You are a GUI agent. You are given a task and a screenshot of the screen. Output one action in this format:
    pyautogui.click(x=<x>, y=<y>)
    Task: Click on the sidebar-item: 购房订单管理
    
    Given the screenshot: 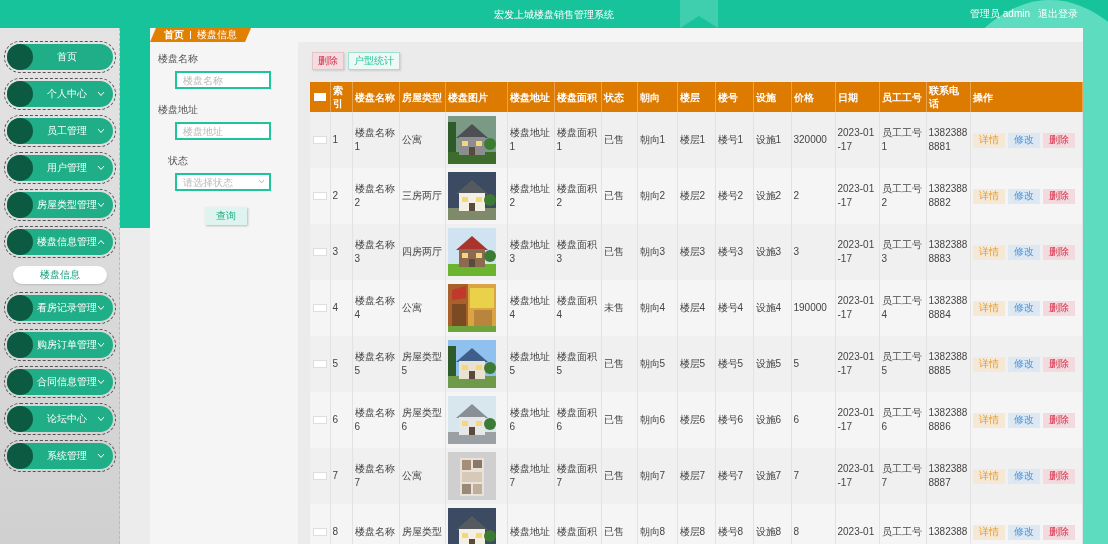 What is the action you would take?
    pyautogui.click(x=59, y=345)
    